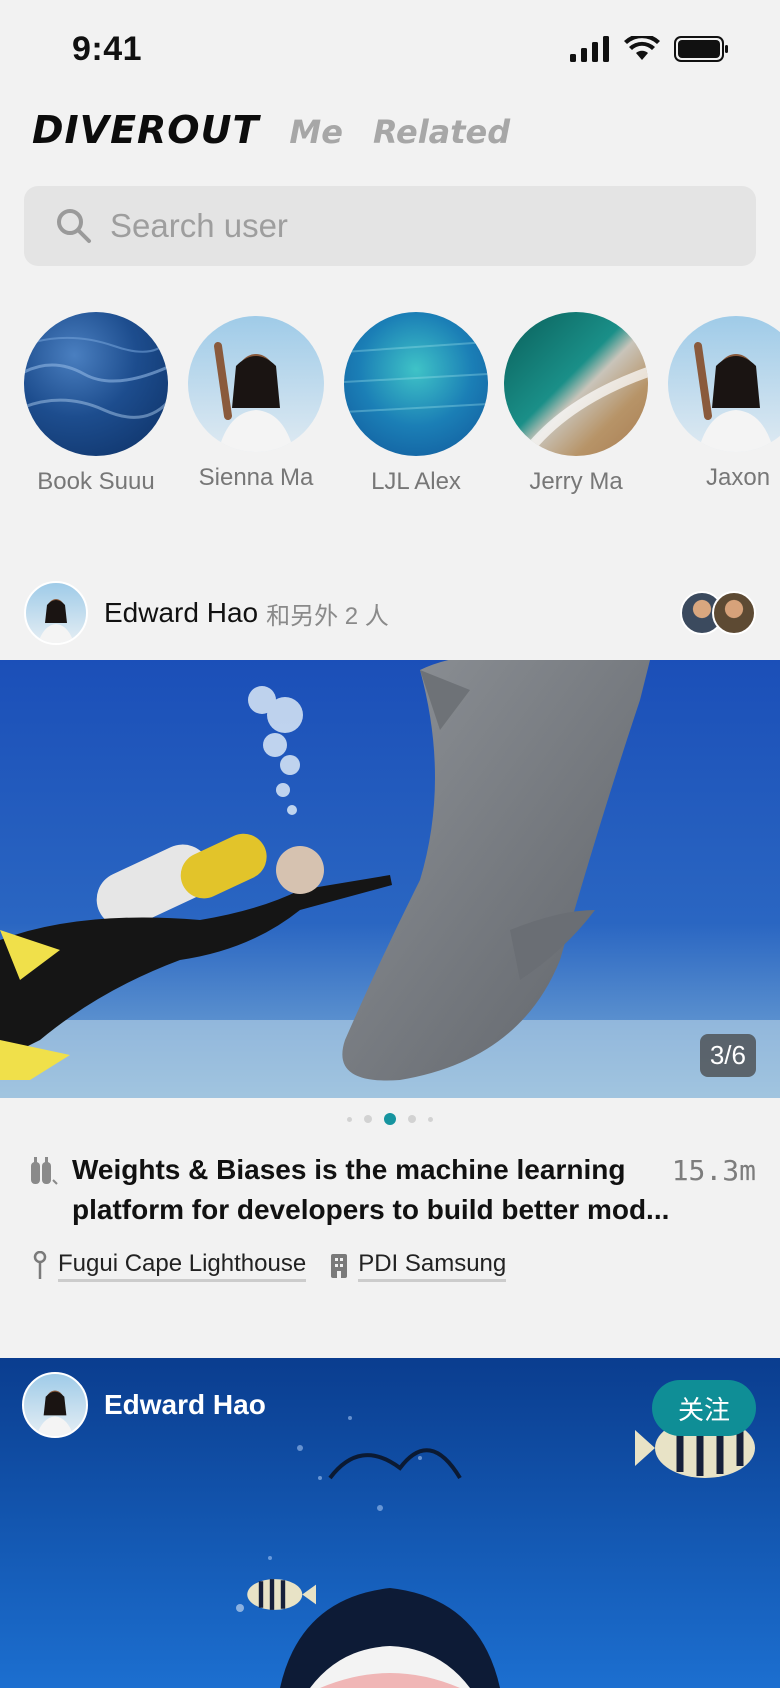 Image resolution: width=780 pixels, height=1688 pixels. I want to click on story-name: Sienna Ma, so click(256, 477).